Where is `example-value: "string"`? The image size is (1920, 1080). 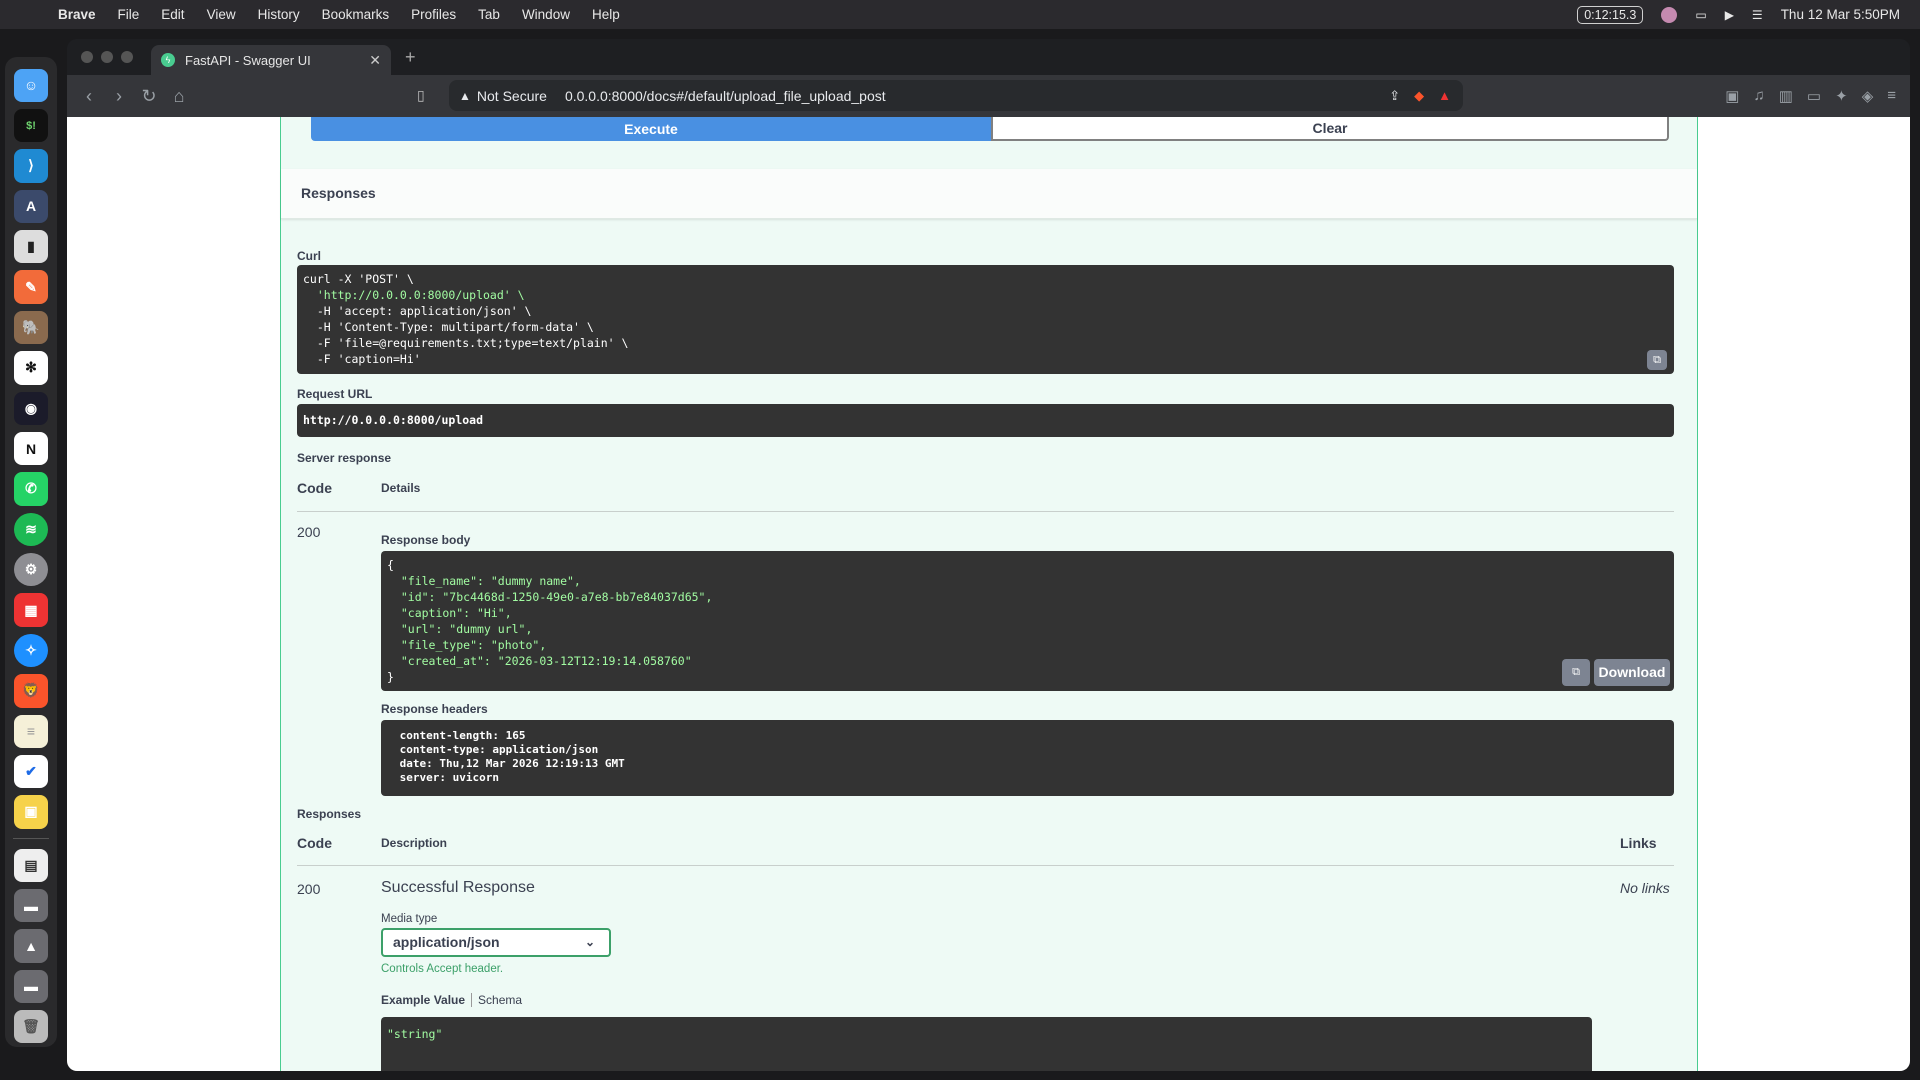 example-value: "string" is located at coordinates (415, 1034).